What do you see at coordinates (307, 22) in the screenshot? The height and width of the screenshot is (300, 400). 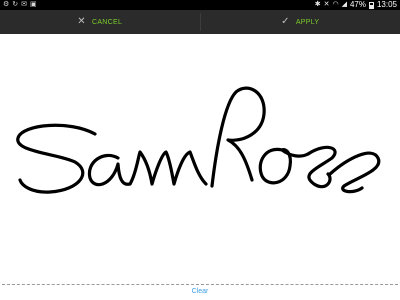 I see `apply-label: APPLY` at bounding box center [307, 22].